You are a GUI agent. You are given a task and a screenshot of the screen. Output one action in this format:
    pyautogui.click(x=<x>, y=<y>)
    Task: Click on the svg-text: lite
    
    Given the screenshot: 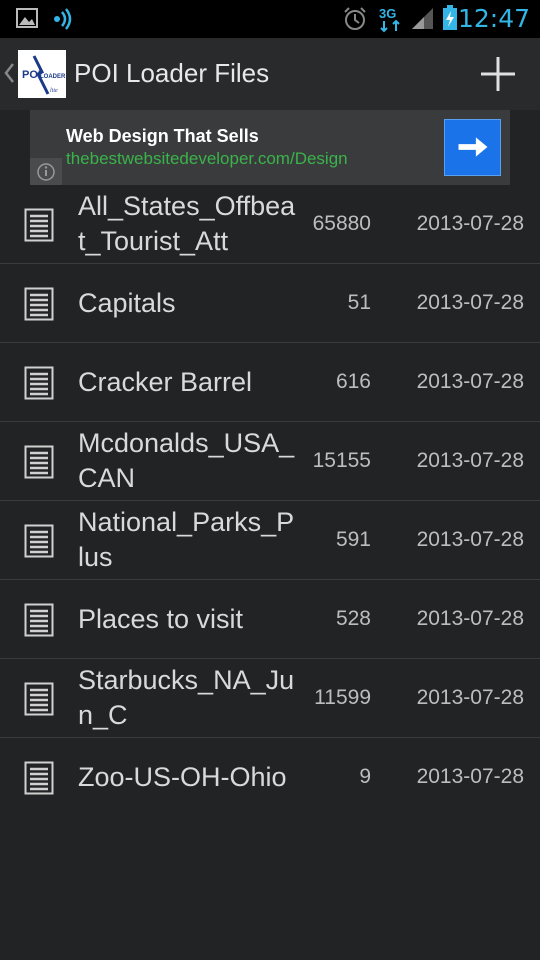 What is the action you would take?
    pyautogui.click(x=54, y=91)
    